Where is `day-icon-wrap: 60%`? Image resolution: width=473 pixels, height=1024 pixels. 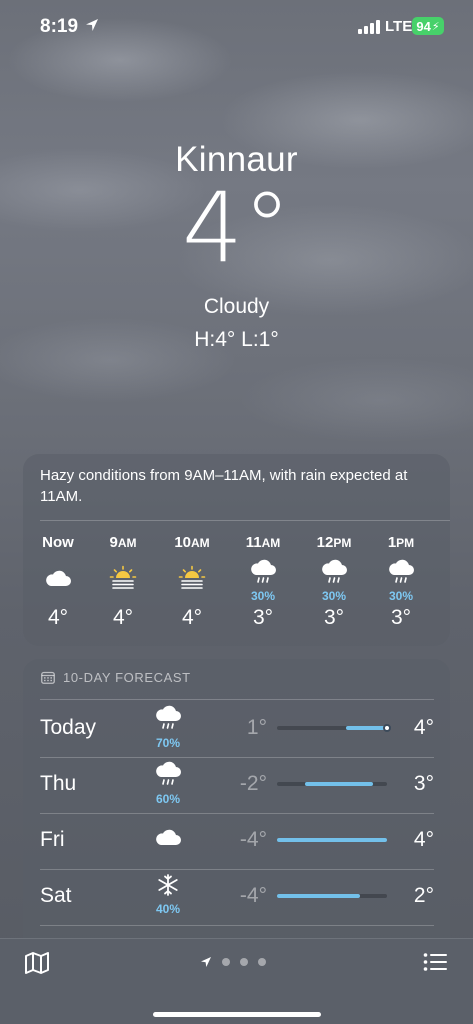 day-icon-wrap: 60% is located at coordinates (168, 783).